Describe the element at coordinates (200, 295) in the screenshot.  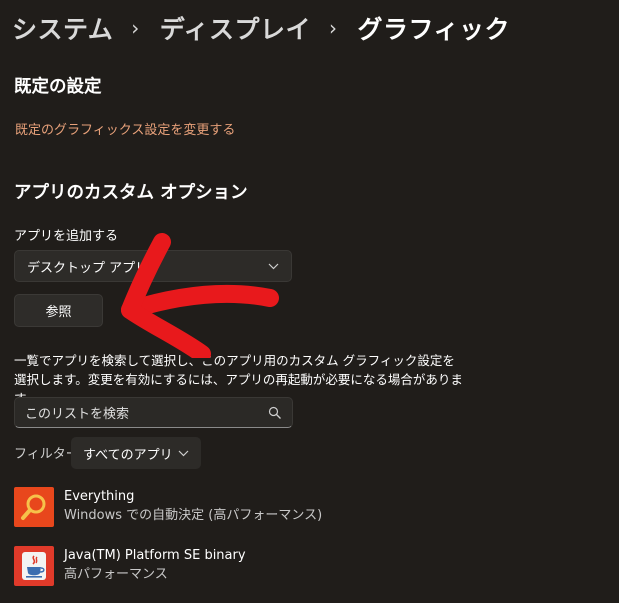
I see `red-arrow-annotation` at that location.